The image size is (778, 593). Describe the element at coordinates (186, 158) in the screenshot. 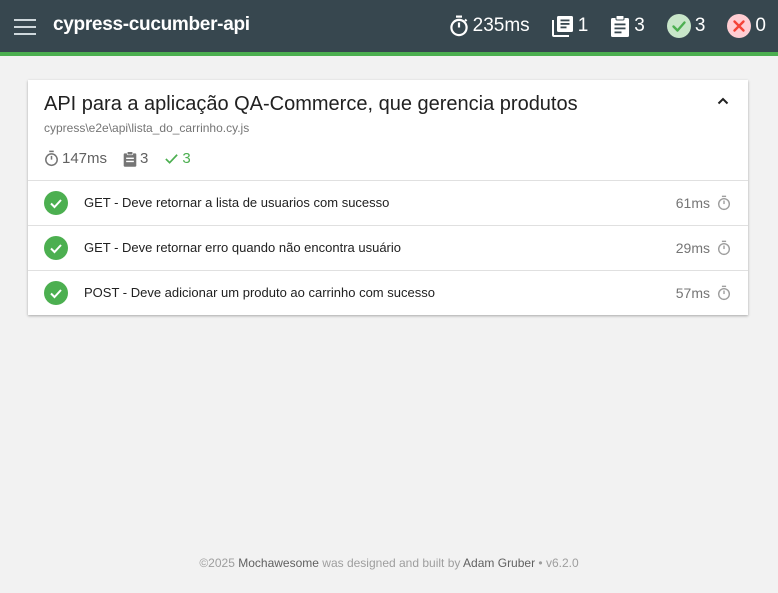

I see `suite-passed-count: 3` at that location.